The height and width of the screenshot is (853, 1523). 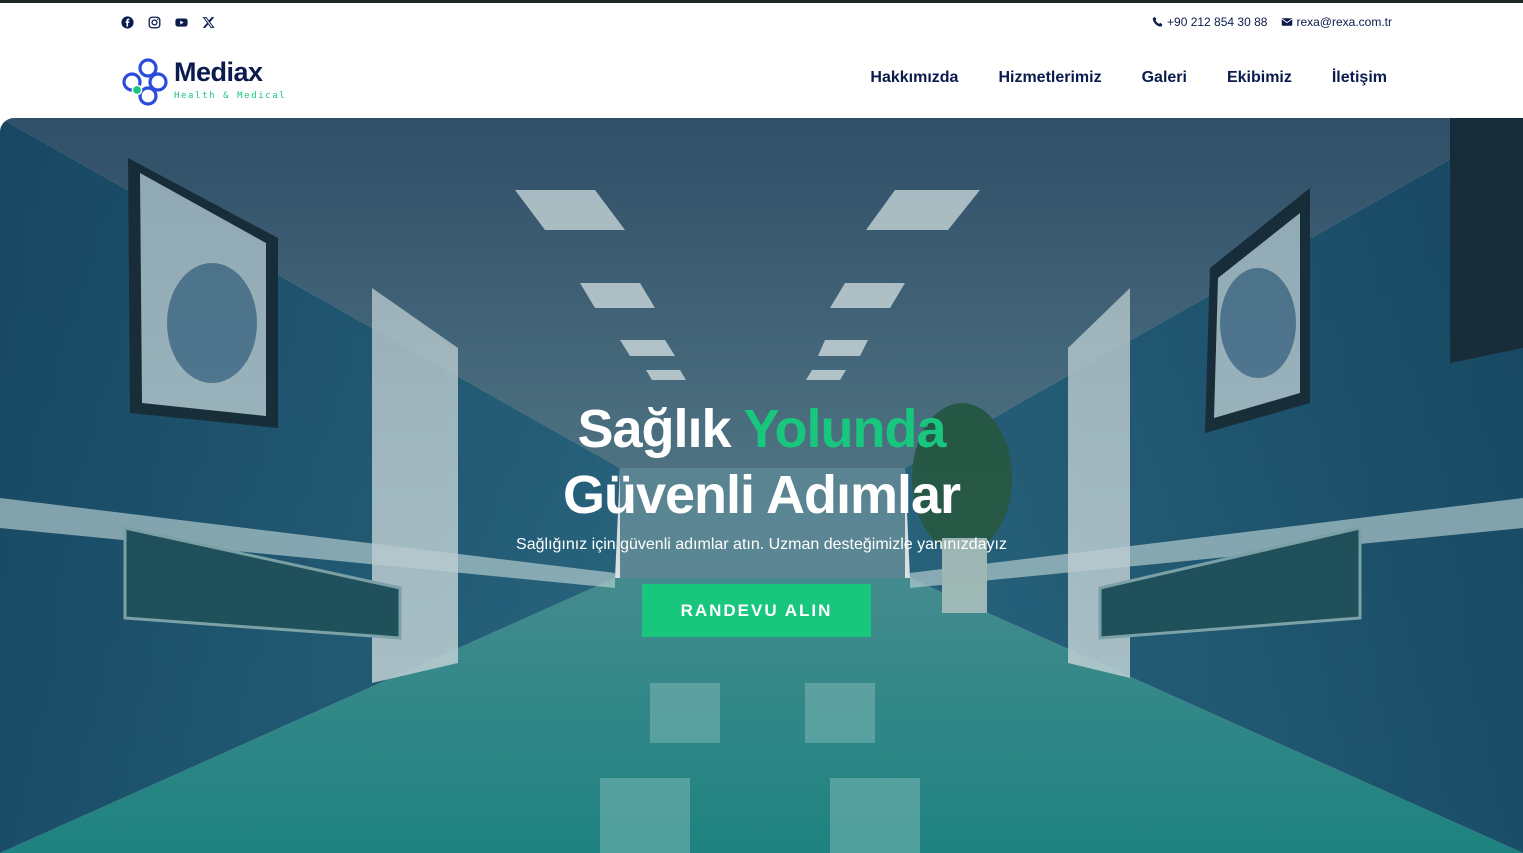 I want to click on phone-link: +90 212 854 30 88, so click(x=1209, y=22).